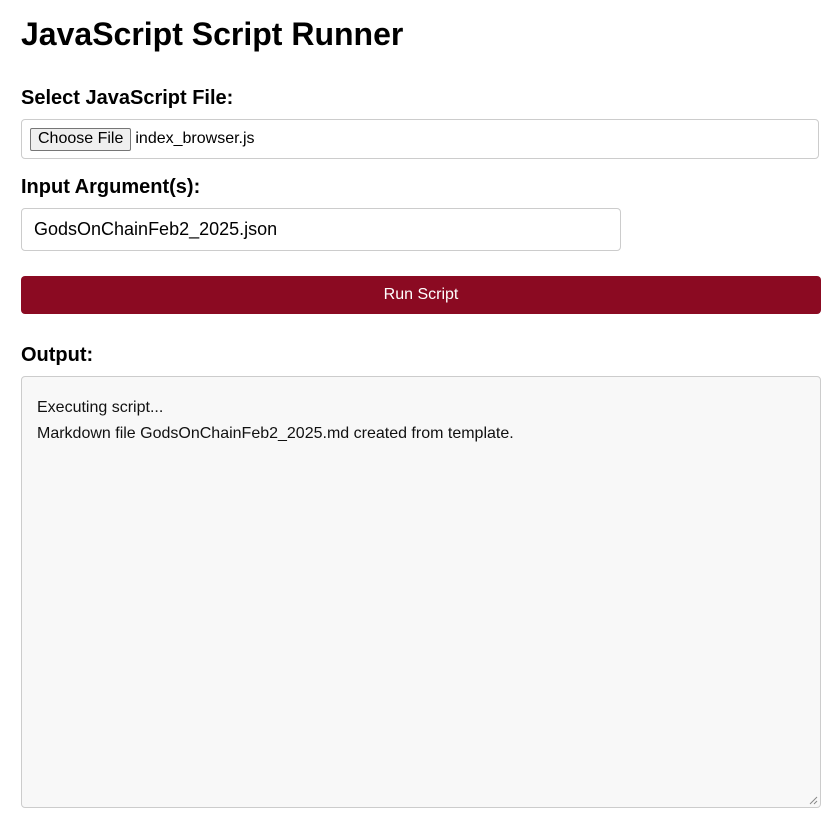 This screenshot has height=818, width=840. What do you see at coordinates (127, 98) in the screenshot?
I see `file-select-label: Select JavaScript File:` at bounding box center [127, 98].